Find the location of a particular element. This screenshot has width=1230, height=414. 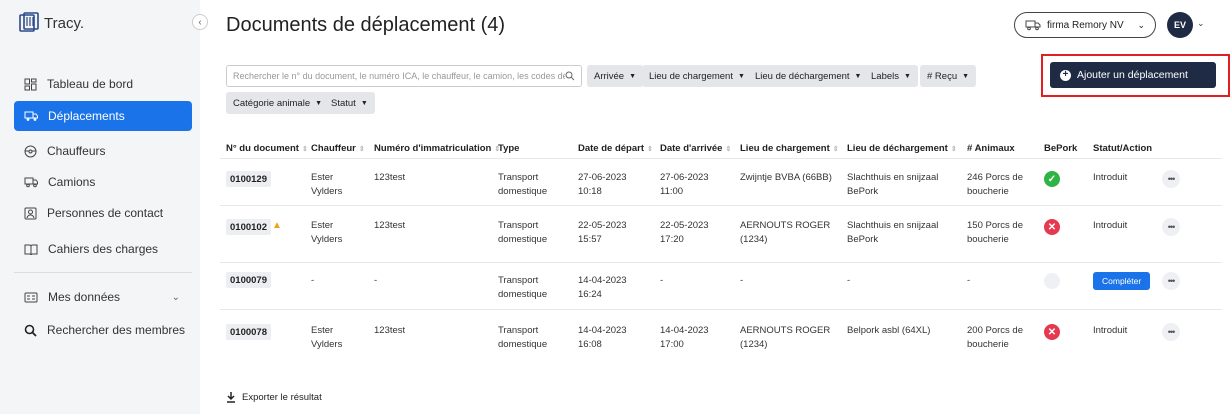

sidebar-item-personnes-contact: Personnes de contact is located at coordinates (103, 213).